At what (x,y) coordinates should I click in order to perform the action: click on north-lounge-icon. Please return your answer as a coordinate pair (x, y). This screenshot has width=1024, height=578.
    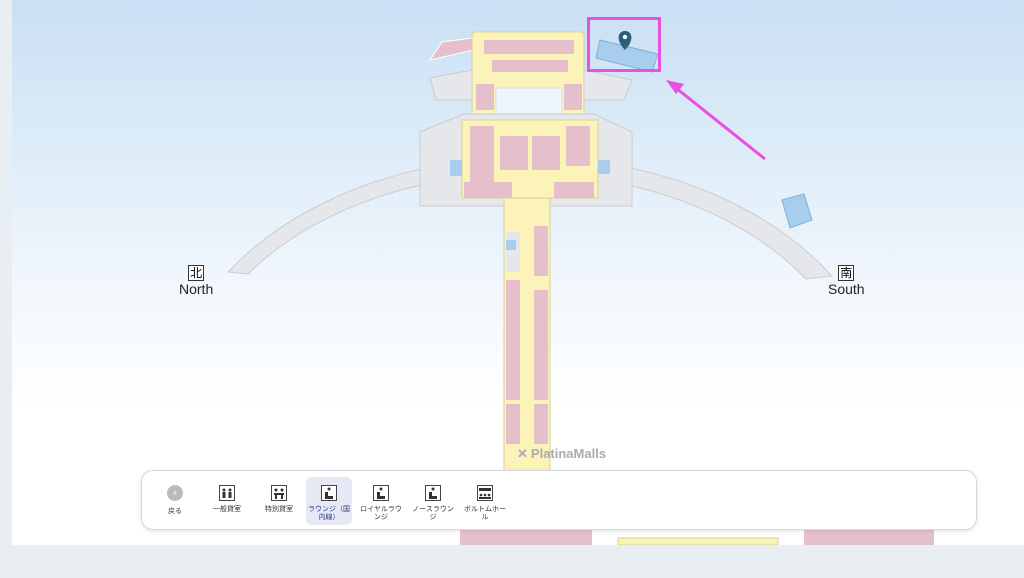
    Looking at the image, I should click on (433, 493).